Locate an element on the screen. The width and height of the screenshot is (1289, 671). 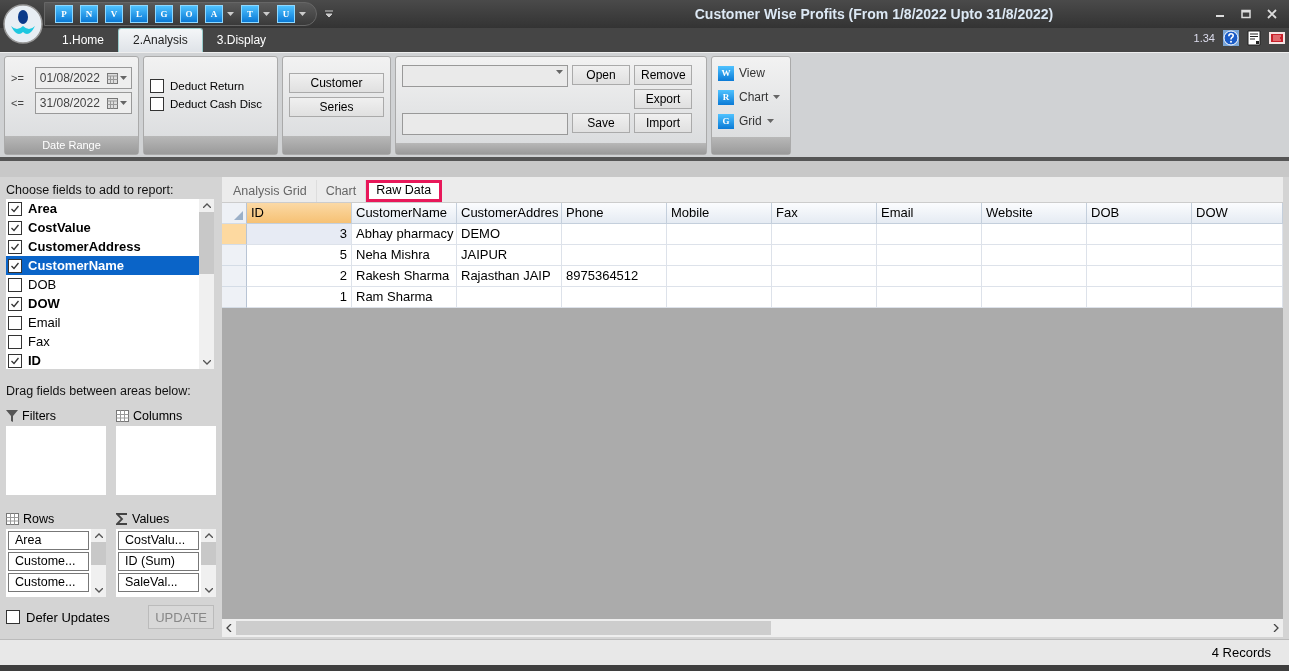
field-item: CustomerName is located at coordinates (102, 265).